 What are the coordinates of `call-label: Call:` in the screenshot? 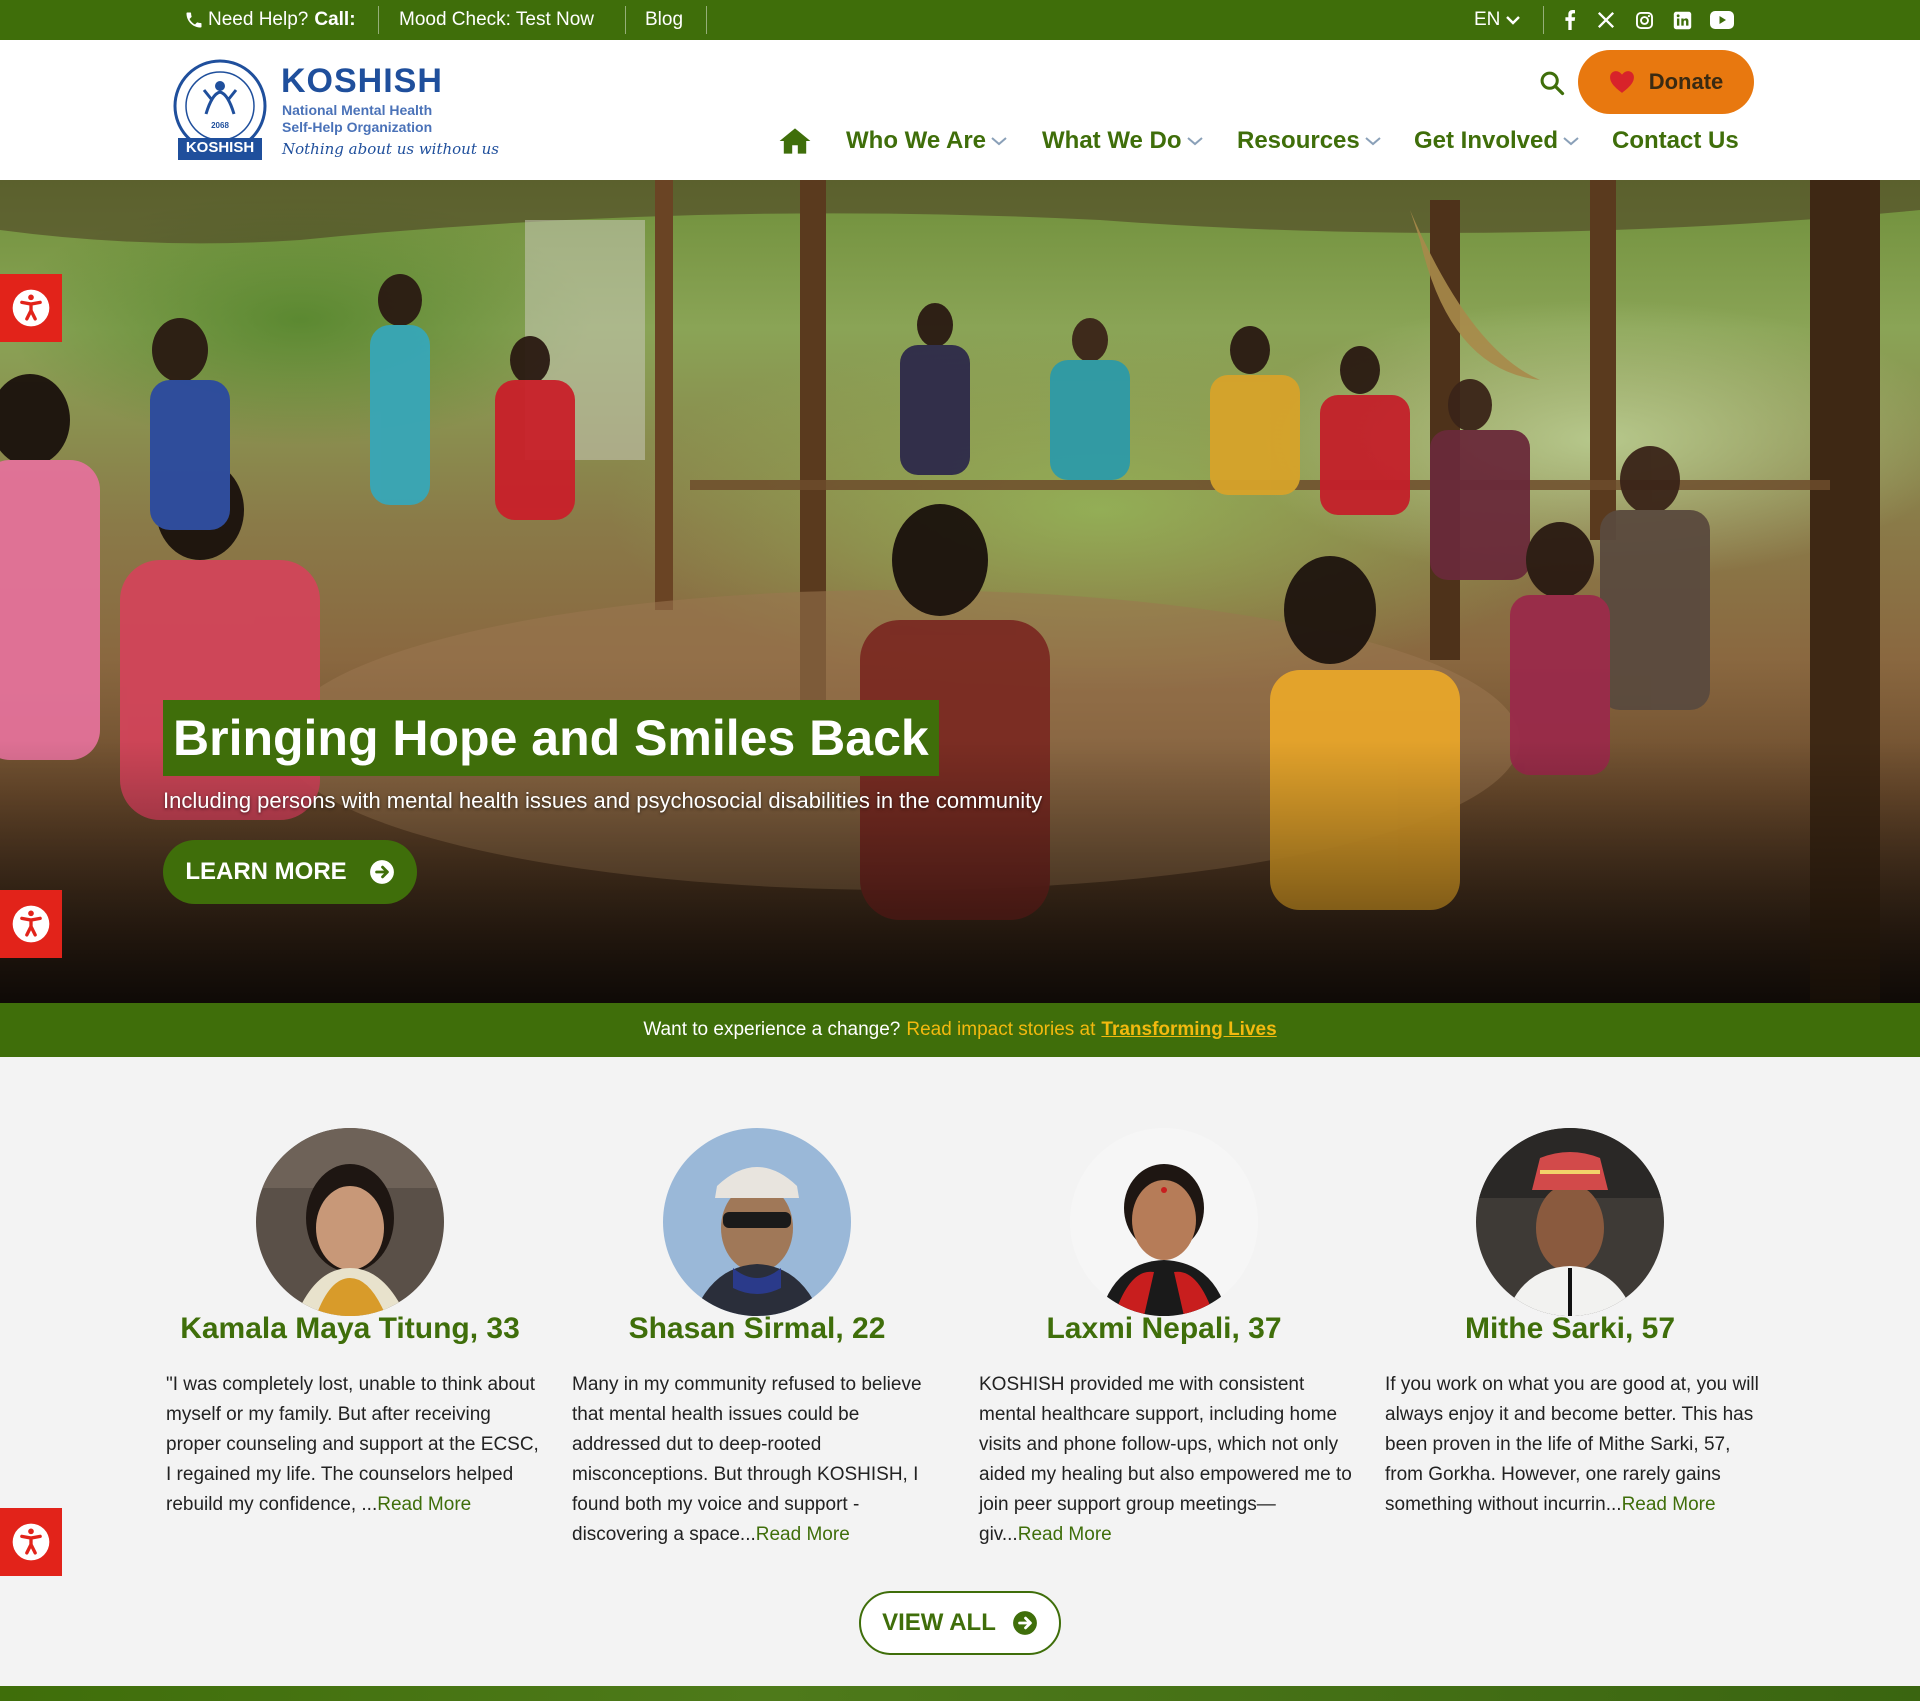 It's located at (335, 19).